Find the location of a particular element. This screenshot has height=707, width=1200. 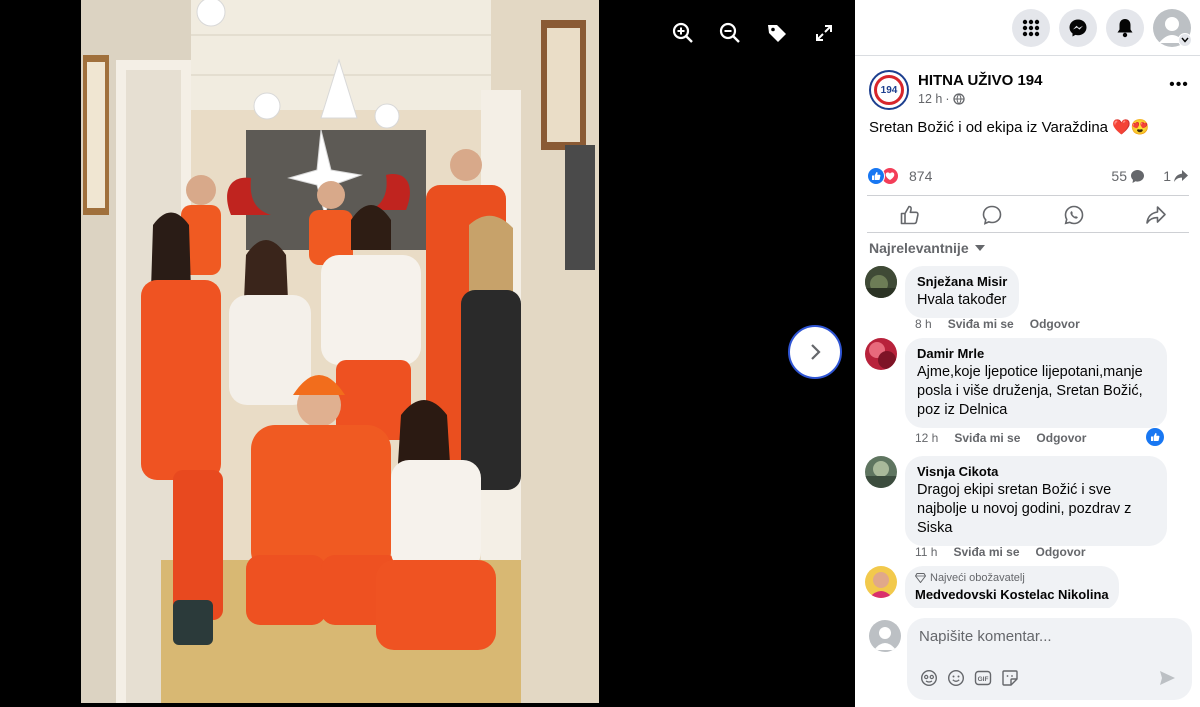

composer-box: GIF is located at coordinates (1049, 659).